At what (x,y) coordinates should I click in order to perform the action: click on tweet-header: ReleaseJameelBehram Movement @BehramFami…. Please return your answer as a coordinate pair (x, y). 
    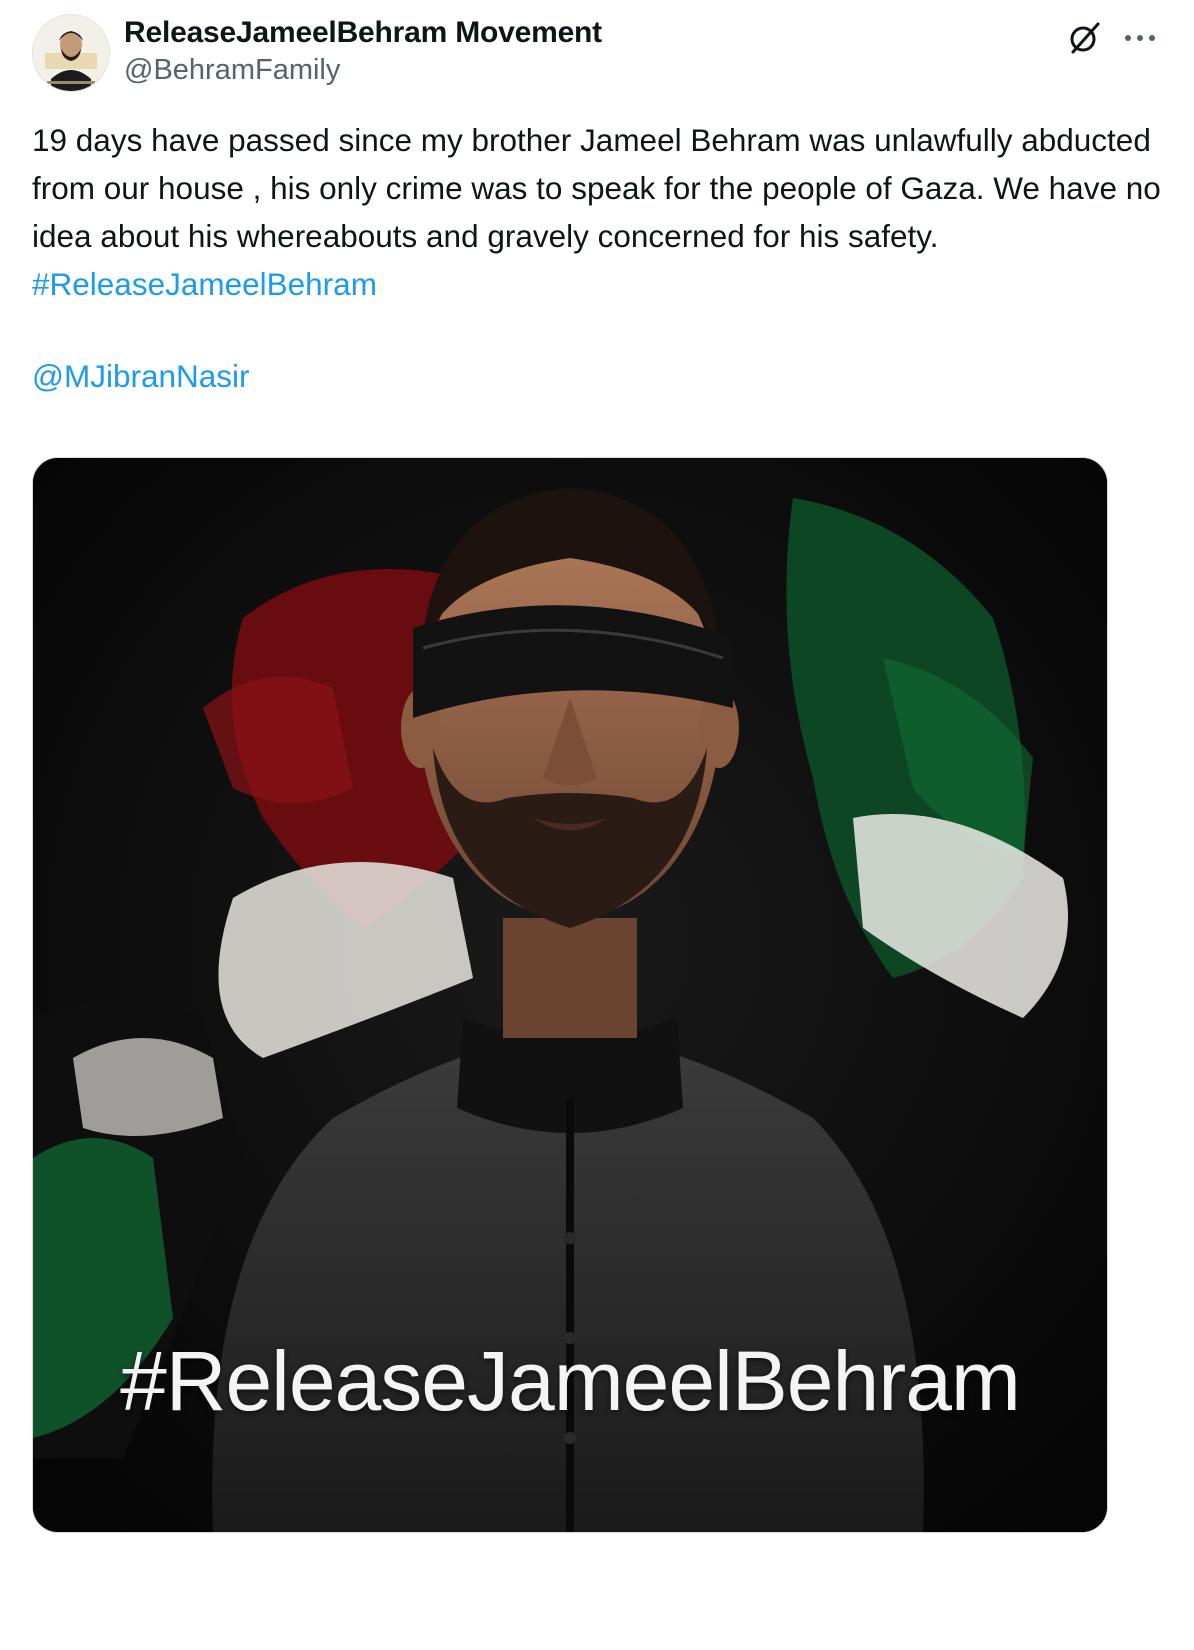
    Looking at the image, I should click on (597, 54).